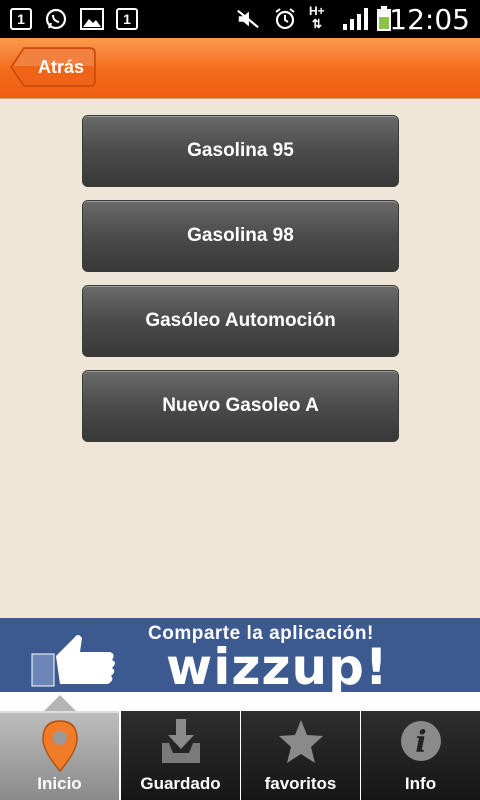 This screenshot has height=800, width=480. I want to click on share-banner: Comparte la aplicación! wizzup!, so click(240, 657).